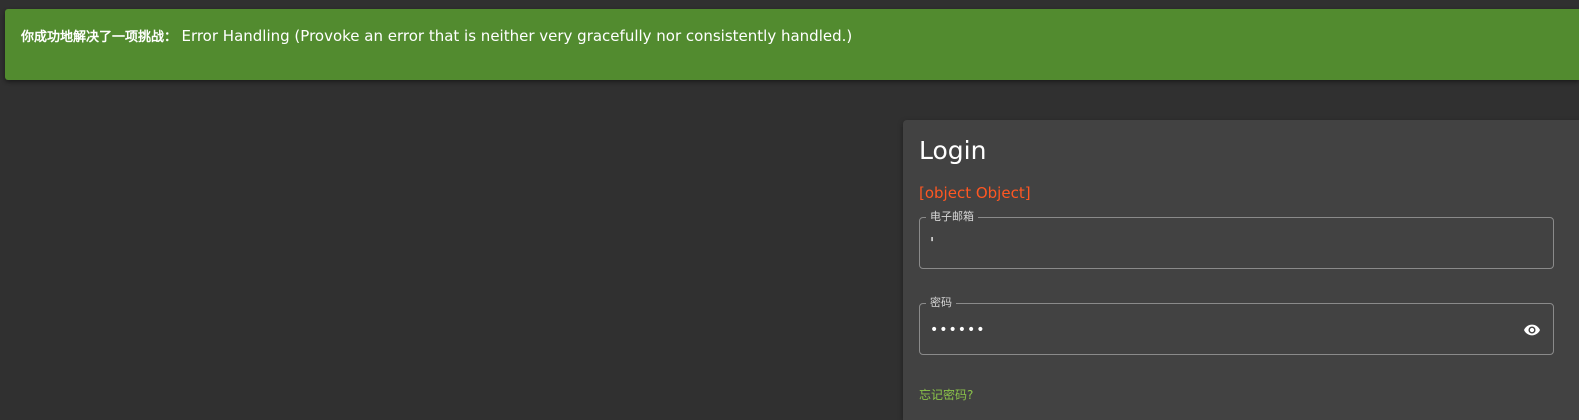 This screenshot has width=1579, height=420. What do you see at coordinates (958, 330) in the screenshot?
I see `password-input: ••••••` at bounding box center [958, 330].